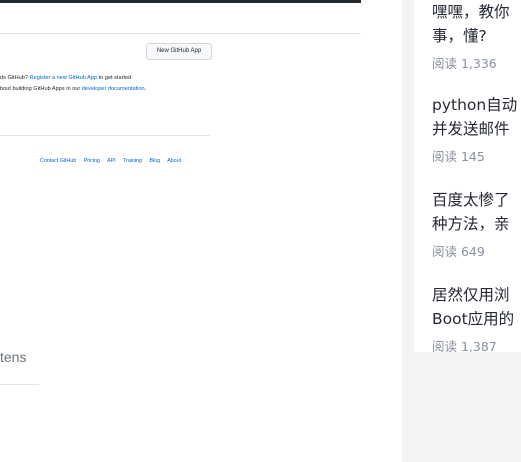  I want to click on docs-text-suffix: ., so click(145, 89).